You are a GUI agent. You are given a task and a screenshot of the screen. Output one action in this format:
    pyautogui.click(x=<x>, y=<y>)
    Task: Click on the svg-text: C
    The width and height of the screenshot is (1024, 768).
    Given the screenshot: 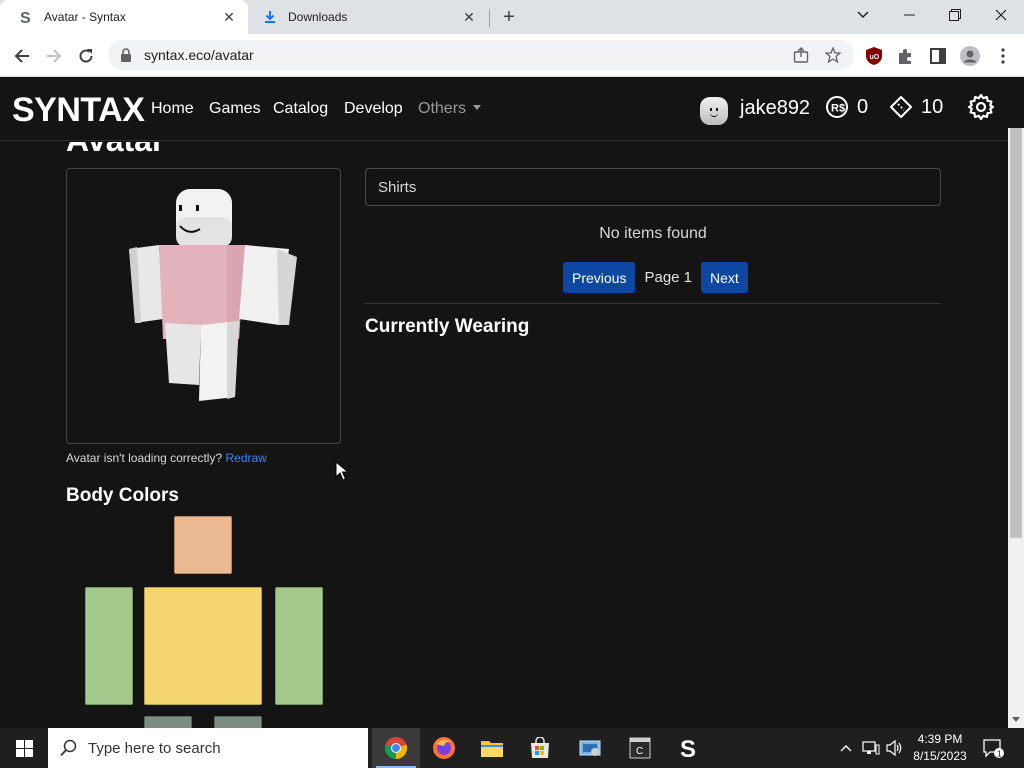 What is the action you would take?
    pyautogui.click(x=639, y=751)
    